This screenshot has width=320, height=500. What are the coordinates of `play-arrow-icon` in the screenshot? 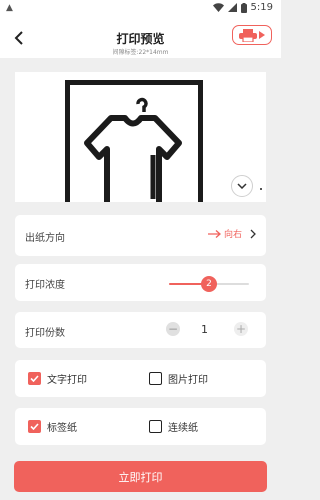 It's located at (262, 35).